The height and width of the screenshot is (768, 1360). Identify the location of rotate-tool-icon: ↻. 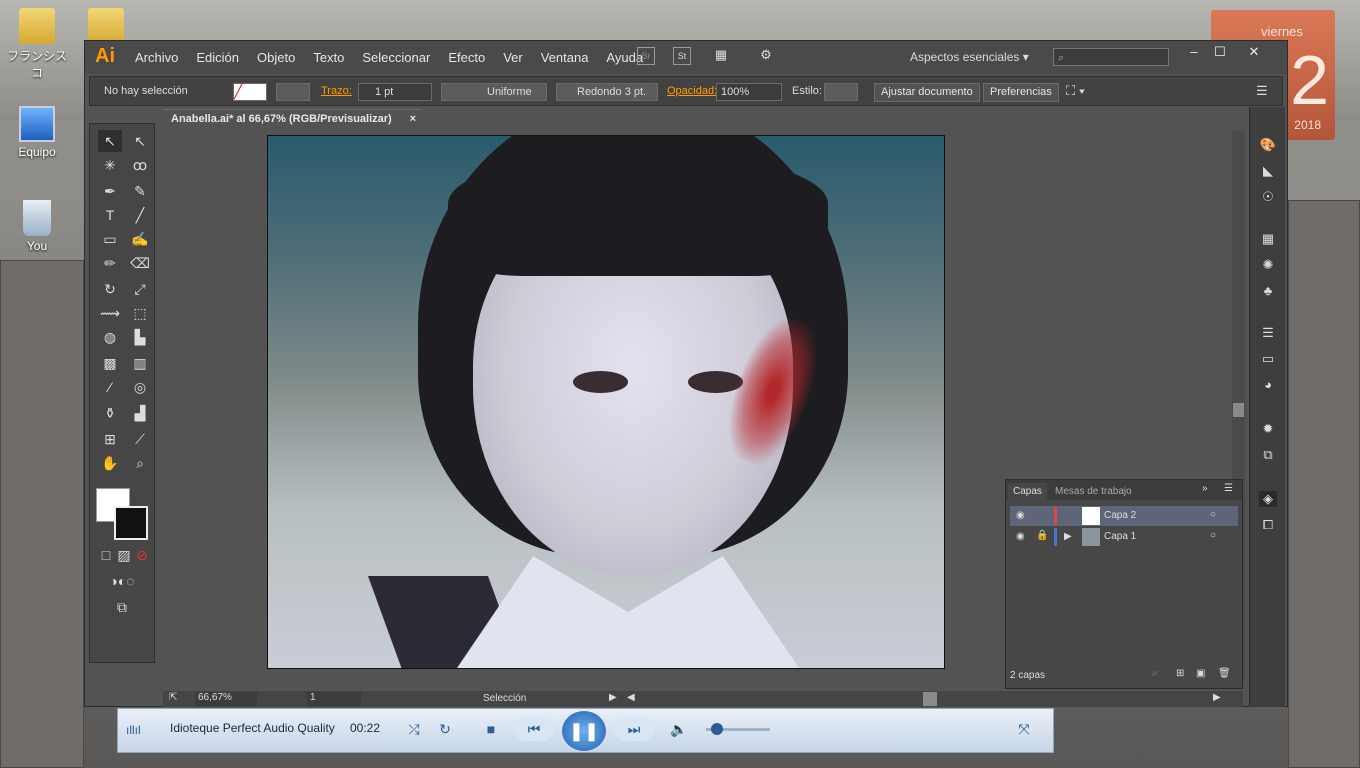
(110, 289).